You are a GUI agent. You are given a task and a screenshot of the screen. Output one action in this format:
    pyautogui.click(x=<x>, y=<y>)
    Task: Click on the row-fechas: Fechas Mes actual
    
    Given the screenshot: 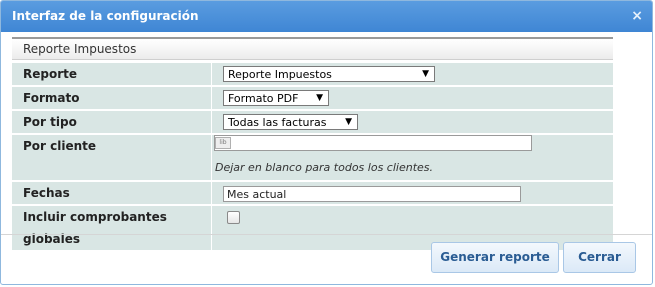 What is the action you would take?
    pyautogui.click(x=312, y=193)
    